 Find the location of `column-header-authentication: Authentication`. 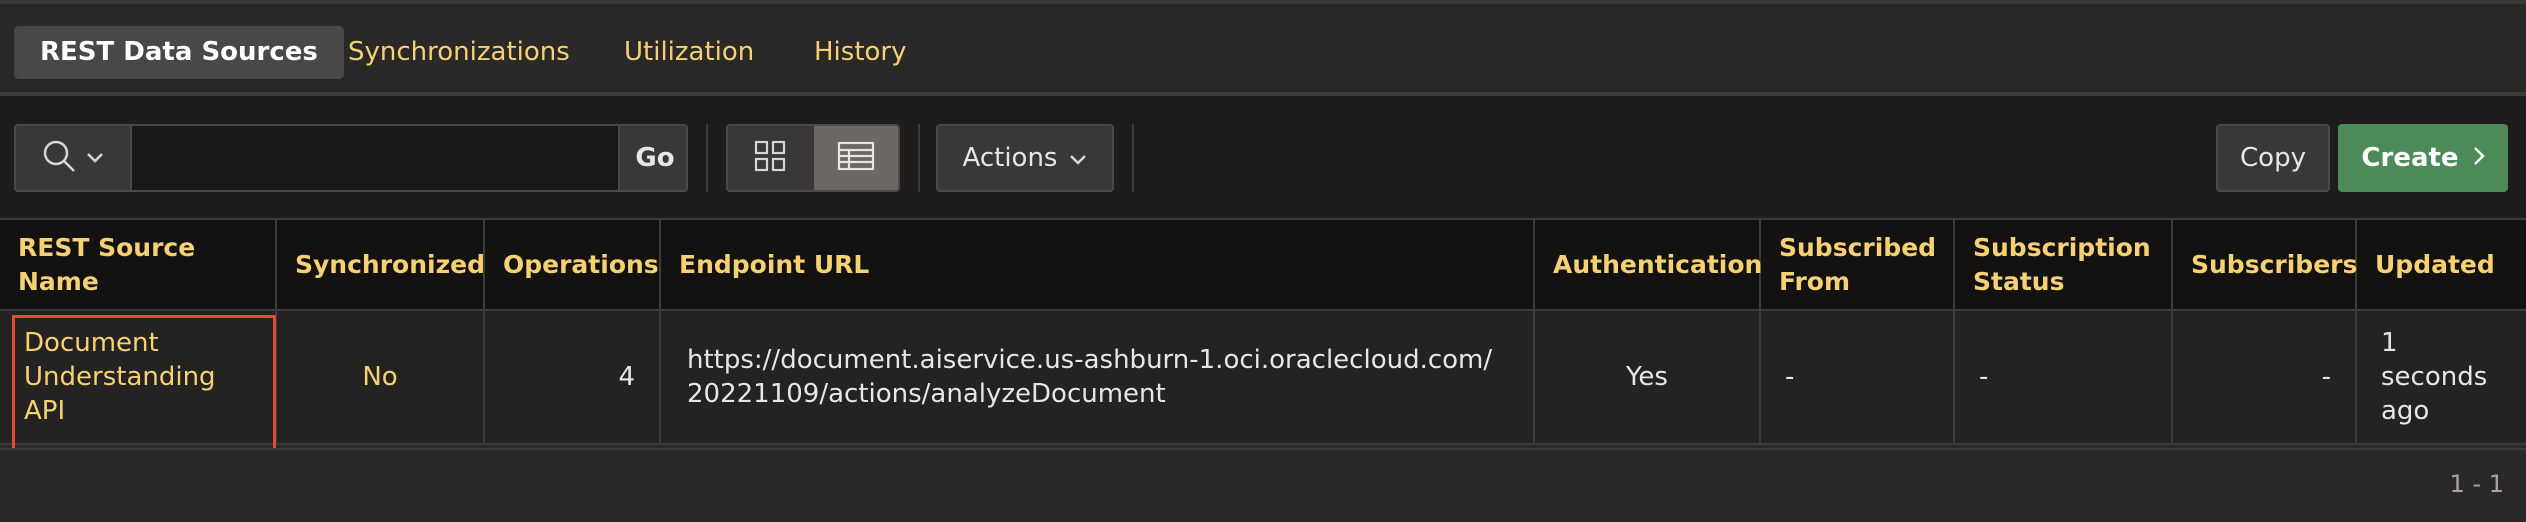

column-header-authentication: Authentication is located at coordinates (1648, 265).